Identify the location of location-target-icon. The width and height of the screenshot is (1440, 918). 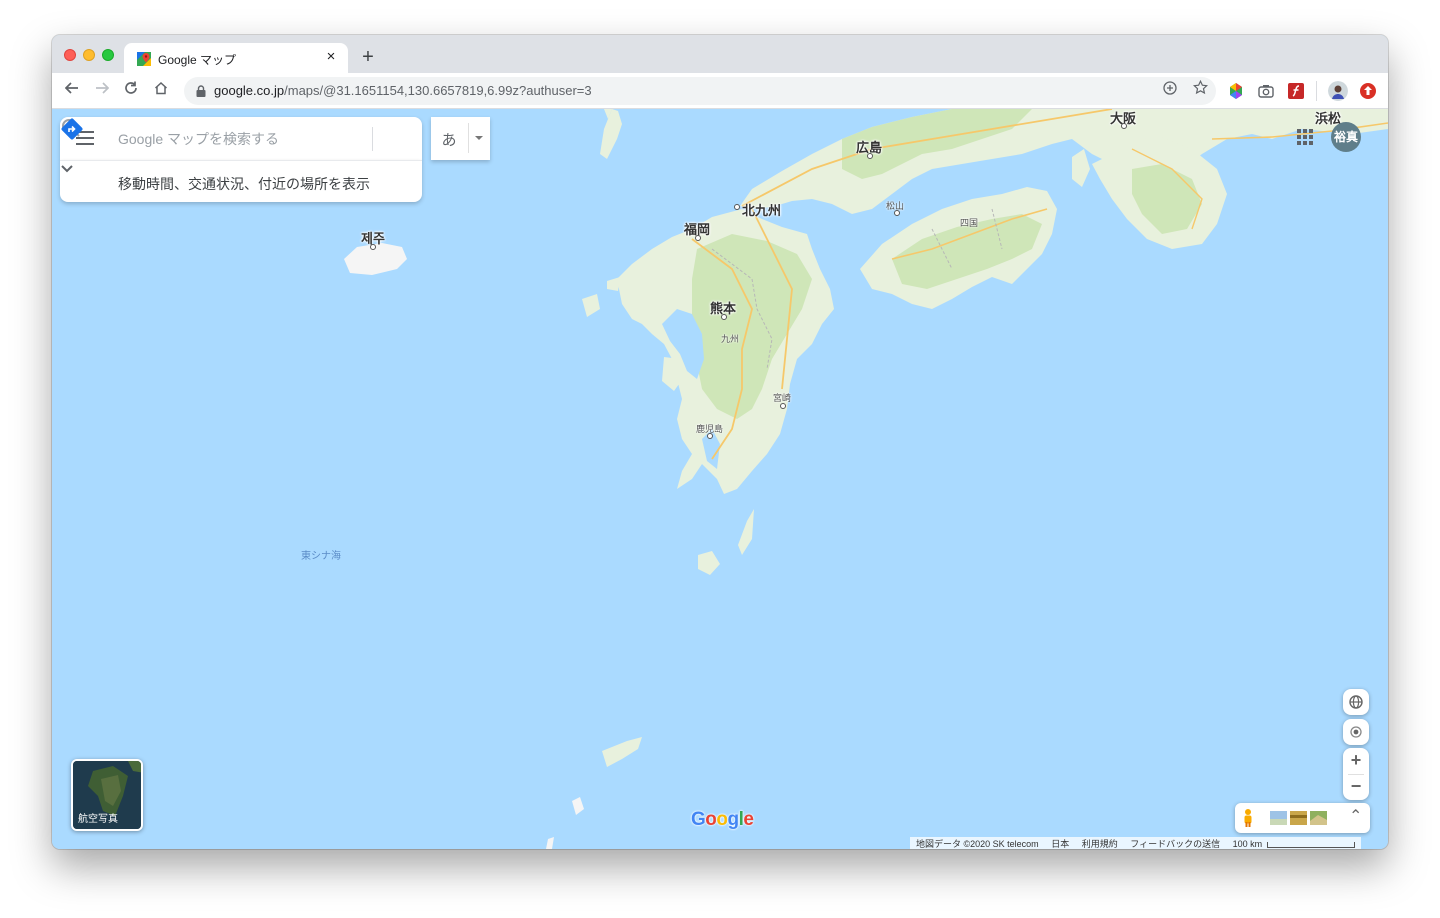
(1356, 732).